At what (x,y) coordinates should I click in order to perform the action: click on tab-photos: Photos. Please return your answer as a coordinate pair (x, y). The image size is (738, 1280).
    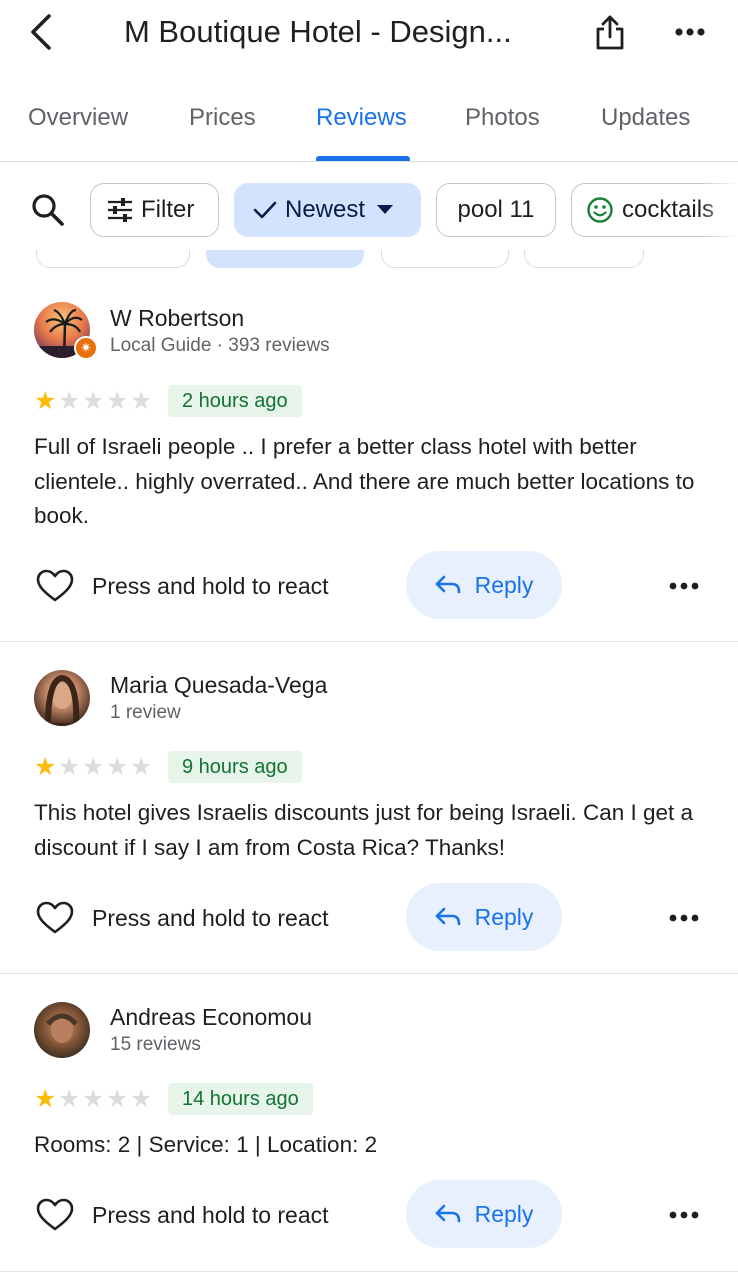
    Looking at the image, I should click on (502, 118).